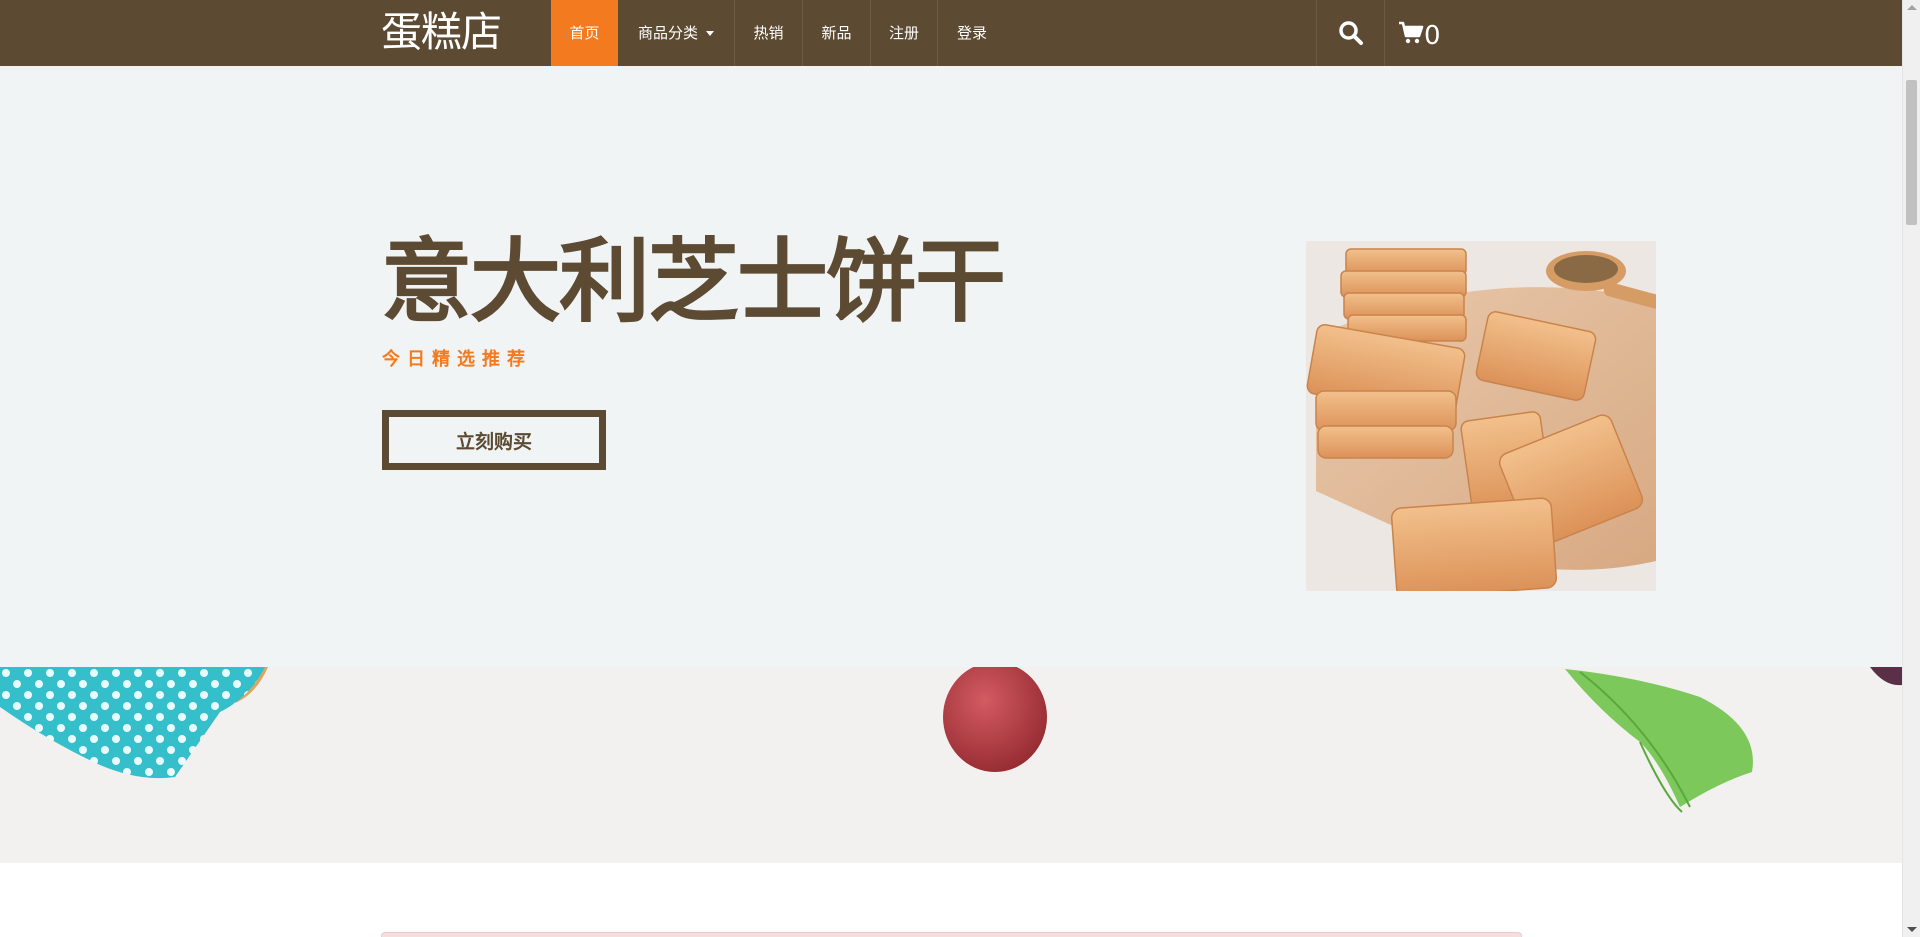  I want to click on page-scrollbar, so click(1911, 468).